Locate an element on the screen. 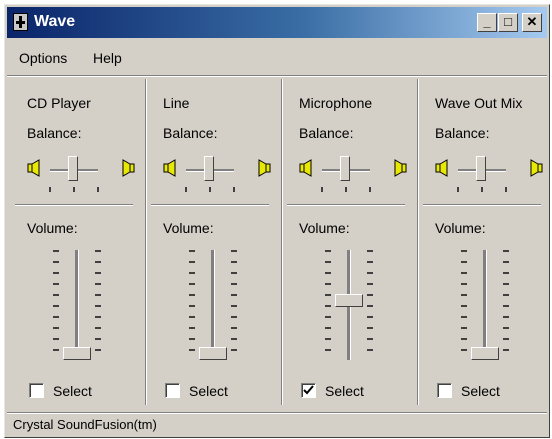 This screenshot has width=552, height=439. window-title: Wave is located at coordinates (55, 21).